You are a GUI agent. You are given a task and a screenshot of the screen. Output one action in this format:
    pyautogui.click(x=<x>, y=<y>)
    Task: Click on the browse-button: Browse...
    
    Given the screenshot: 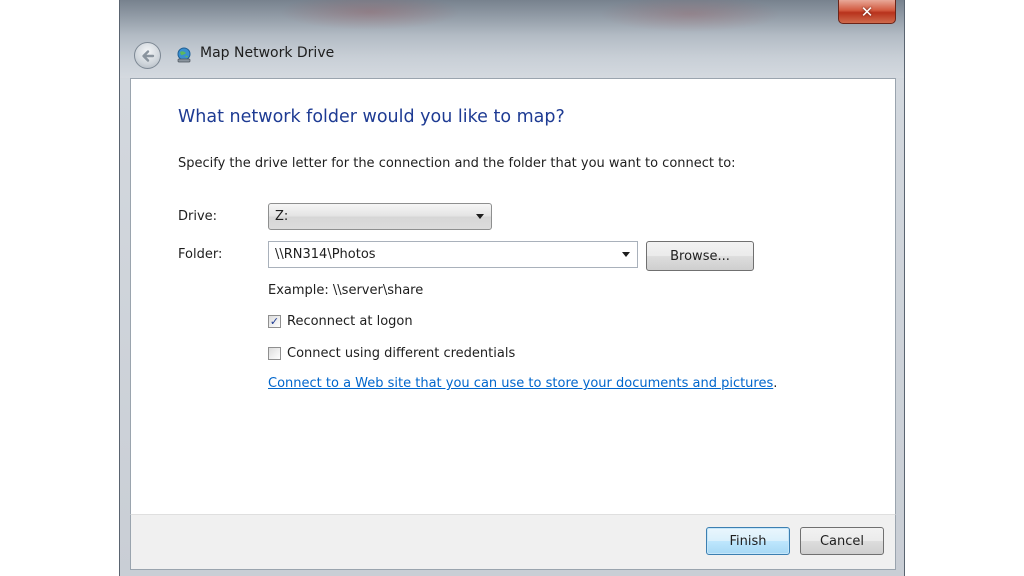 What is the action you would take?
    pyautogui.click(x=700, y=256)
    